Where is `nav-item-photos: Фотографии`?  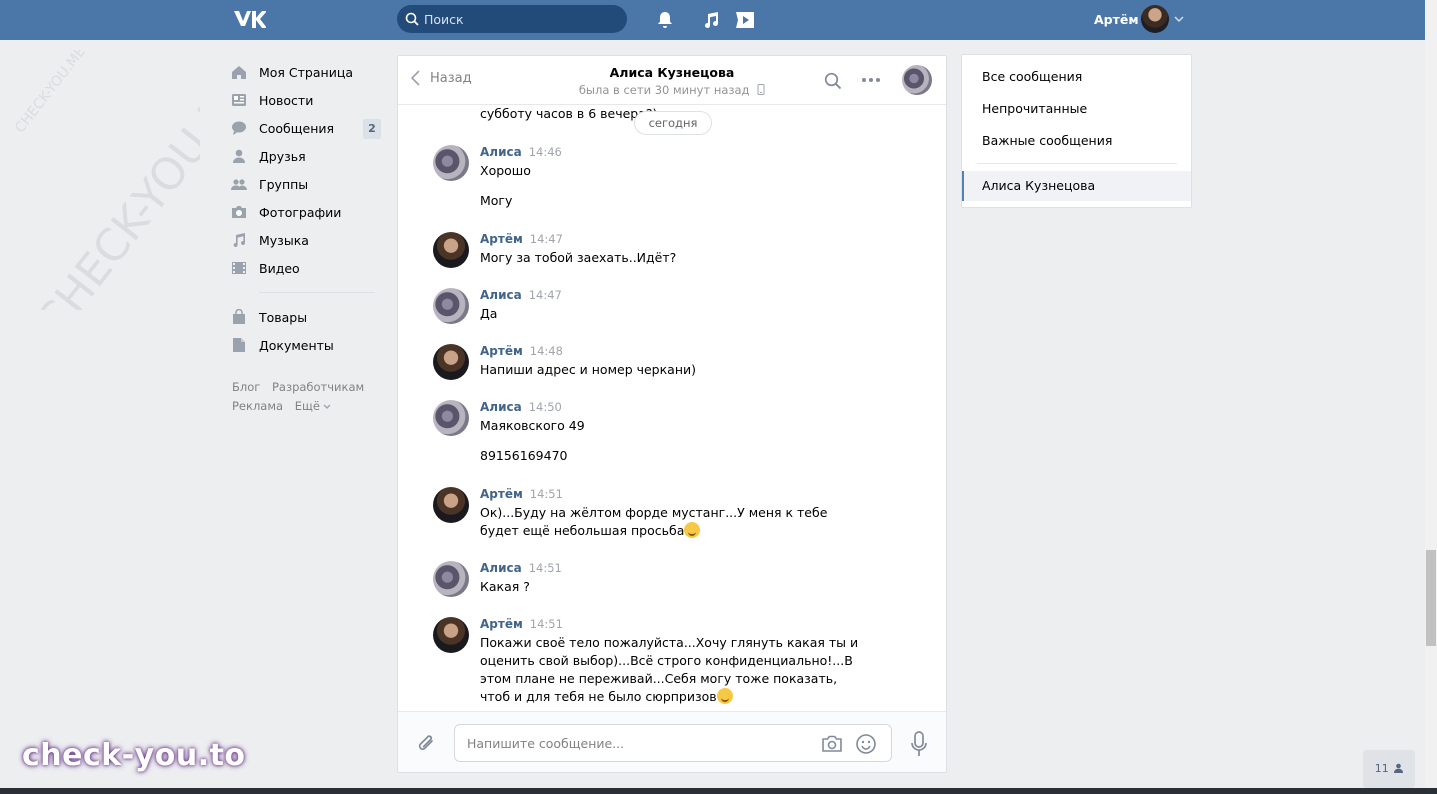 nav-item-photos: Фотографии is located at coordinates (306, 212).